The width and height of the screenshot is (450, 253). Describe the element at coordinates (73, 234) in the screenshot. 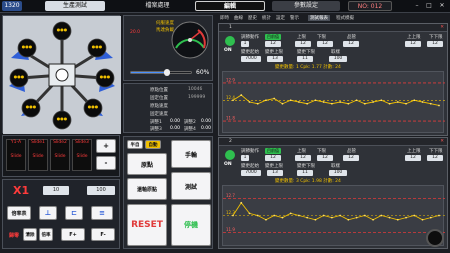

I see `f-plus-button: F+` at that location.